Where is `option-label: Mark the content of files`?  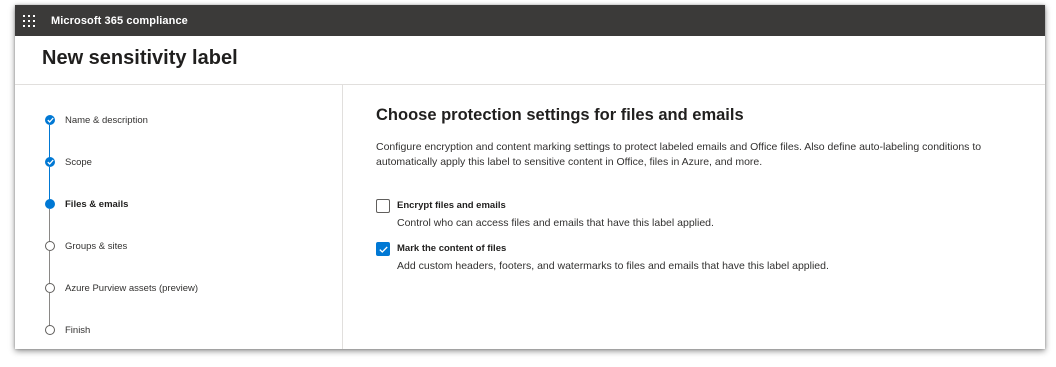 option-label: Mark the content of files is located at coordinates (451, 248).